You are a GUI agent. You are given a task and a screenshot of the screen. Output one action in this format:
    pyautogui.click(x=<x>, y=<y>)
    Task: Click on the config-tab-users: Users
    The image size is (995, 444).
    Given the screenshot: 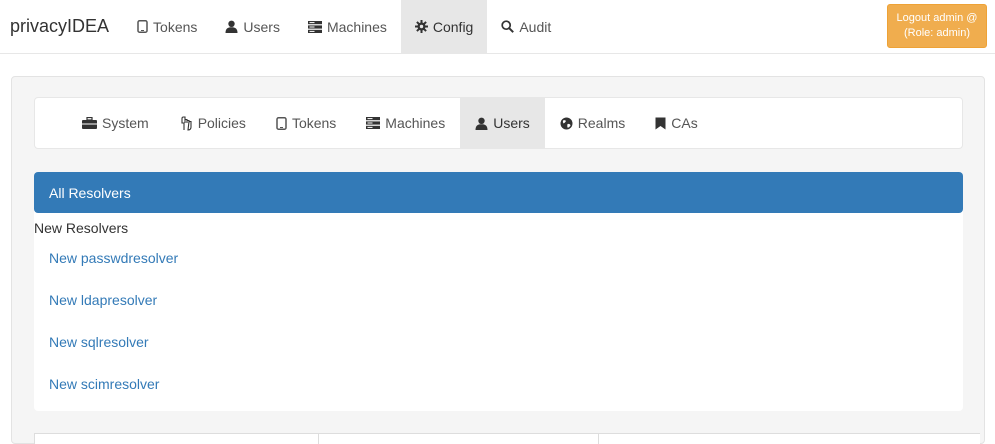 What is the action you would take?
    pyautogui.click(x=502, y=123)
    